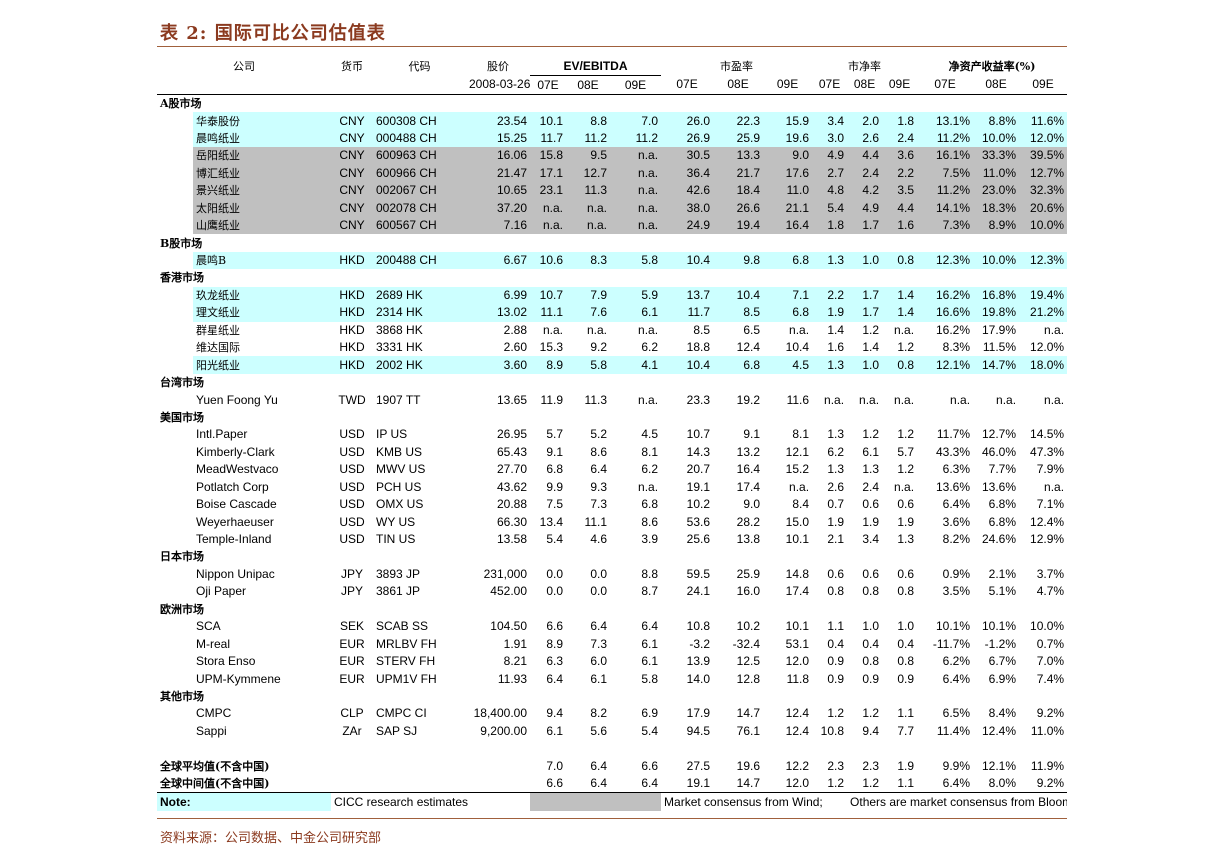  I want to click on value-cell: 11.9, so click(551, 399).